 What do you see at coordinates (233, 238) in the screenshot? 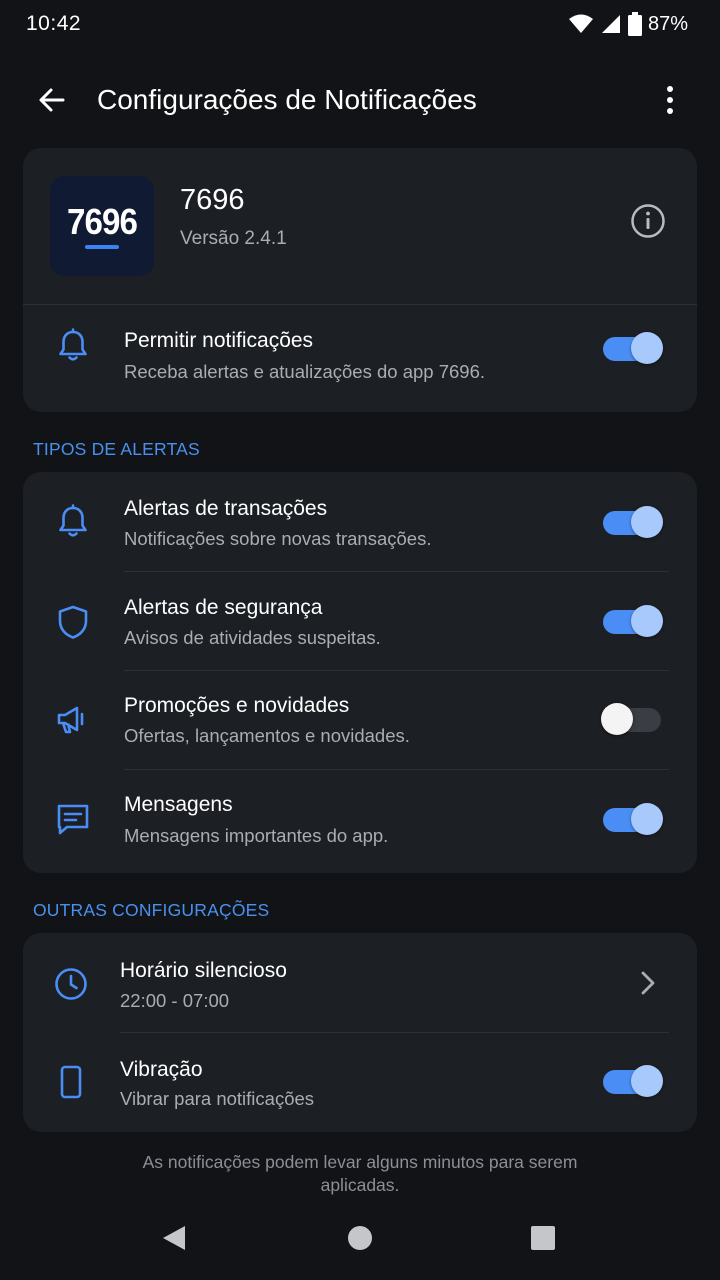
I see `app-version: Versão 2.4.1` at bounding box center [233, 238].